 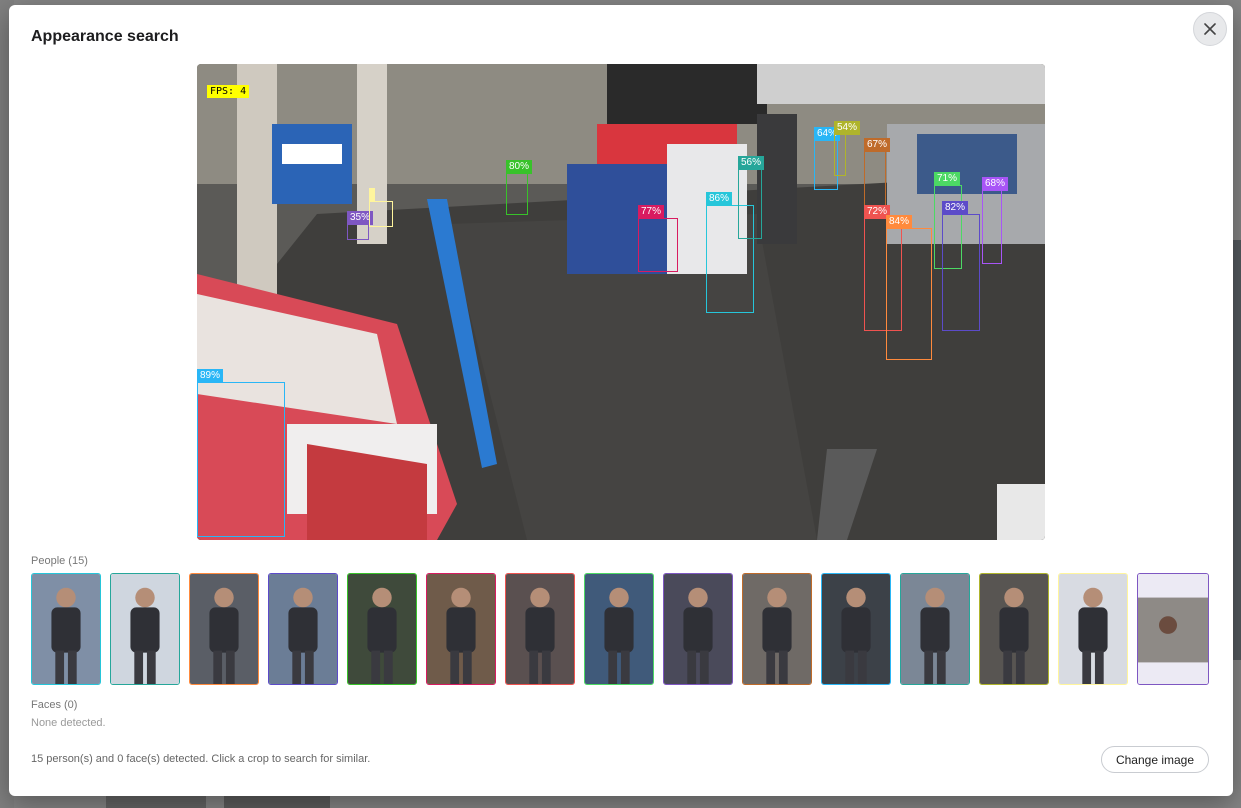 I want to click on fps-label: FPS: 4, so click(x=228, y=91).